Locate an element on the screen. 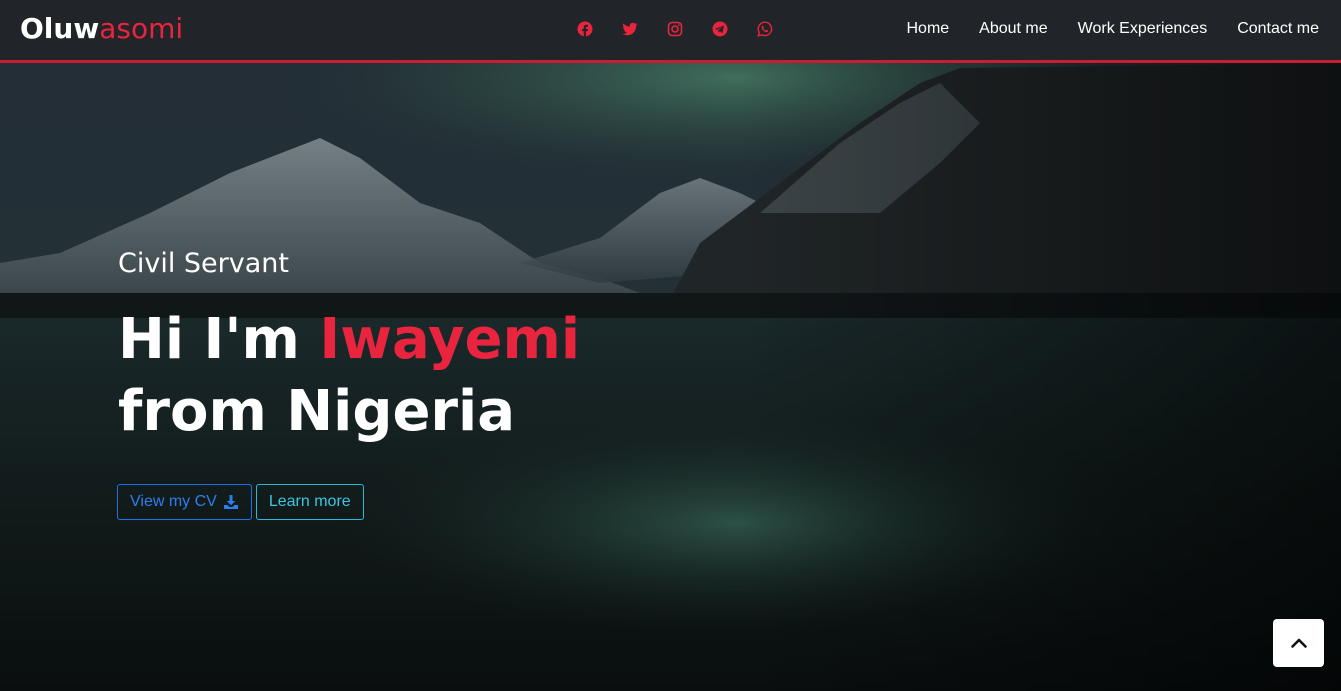 Image resolution: width=1341 pixels, height=691 pixels. facebook-icon is located at coordinates (585, 29).